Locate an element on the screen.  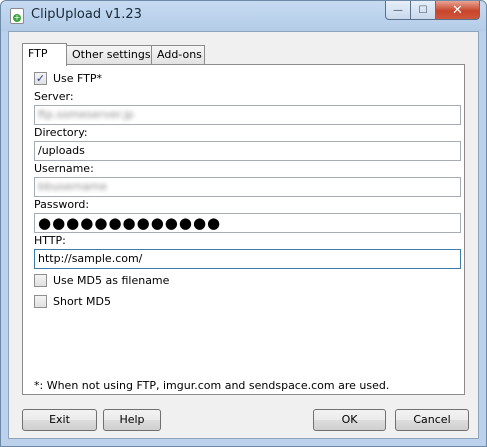
server-label: Server: is located at coordinates (54, 96).